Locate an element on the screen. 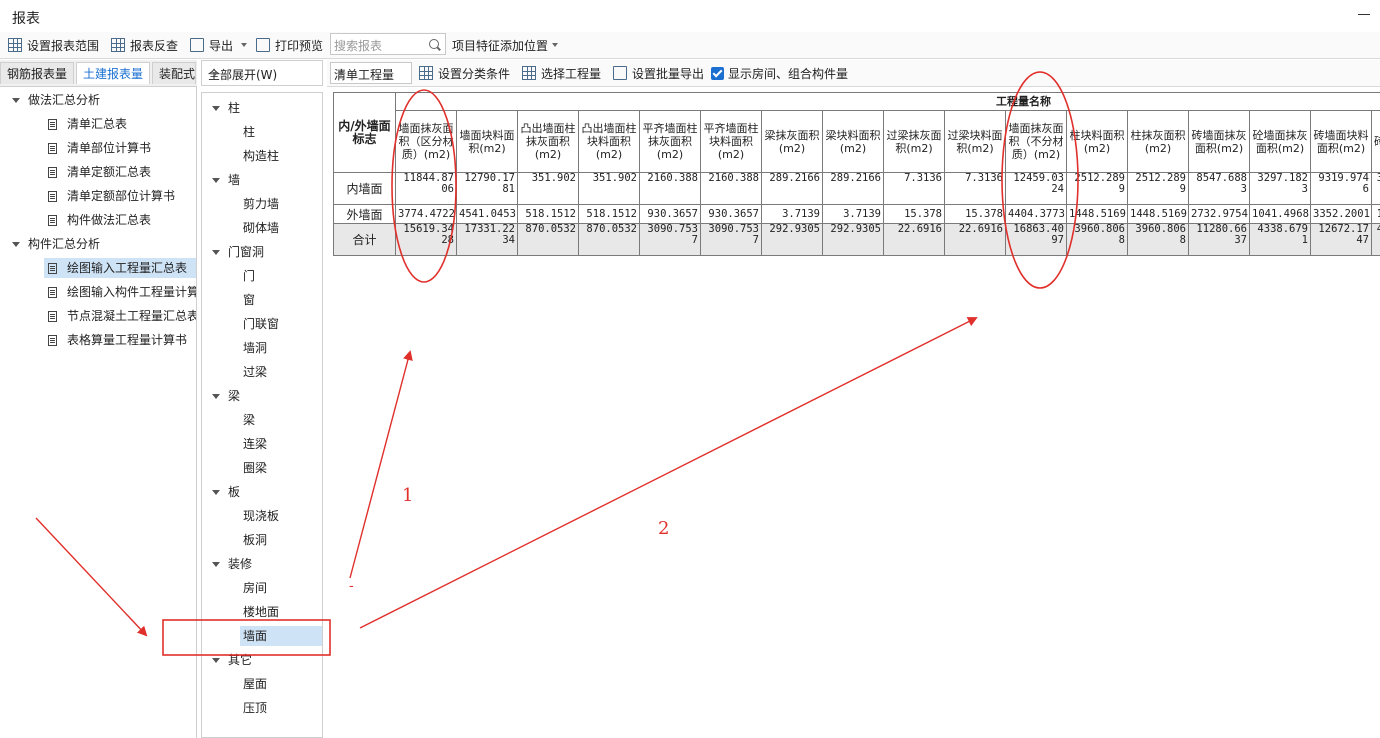  annotation-label-1: 1 is located at coordinates (408, 495).